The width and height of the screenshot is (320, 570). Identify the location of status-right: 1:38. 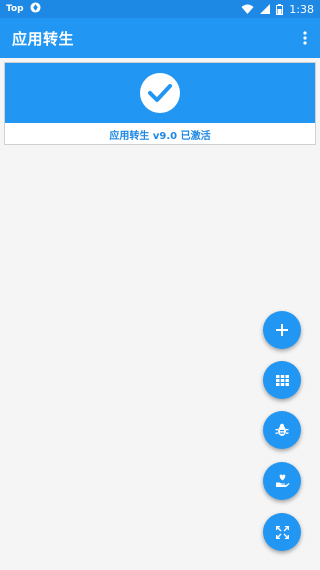
(277, 9).